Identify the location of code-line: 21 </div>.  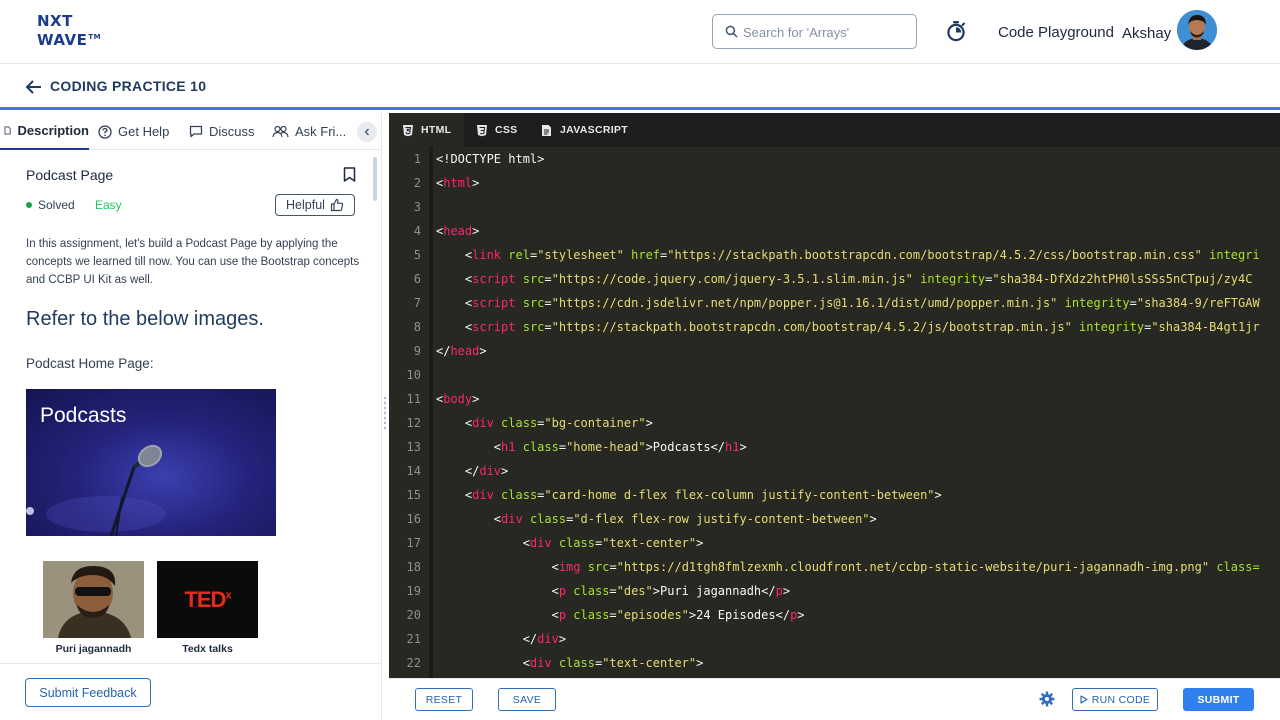
(834, 639).